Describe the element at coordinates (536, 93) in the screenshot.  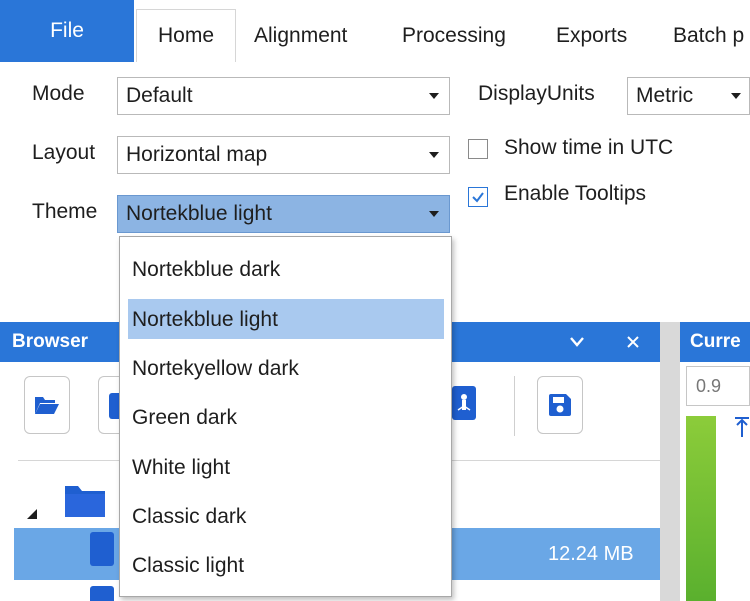
I see `display-units-label: DisplayUnits` at that location.